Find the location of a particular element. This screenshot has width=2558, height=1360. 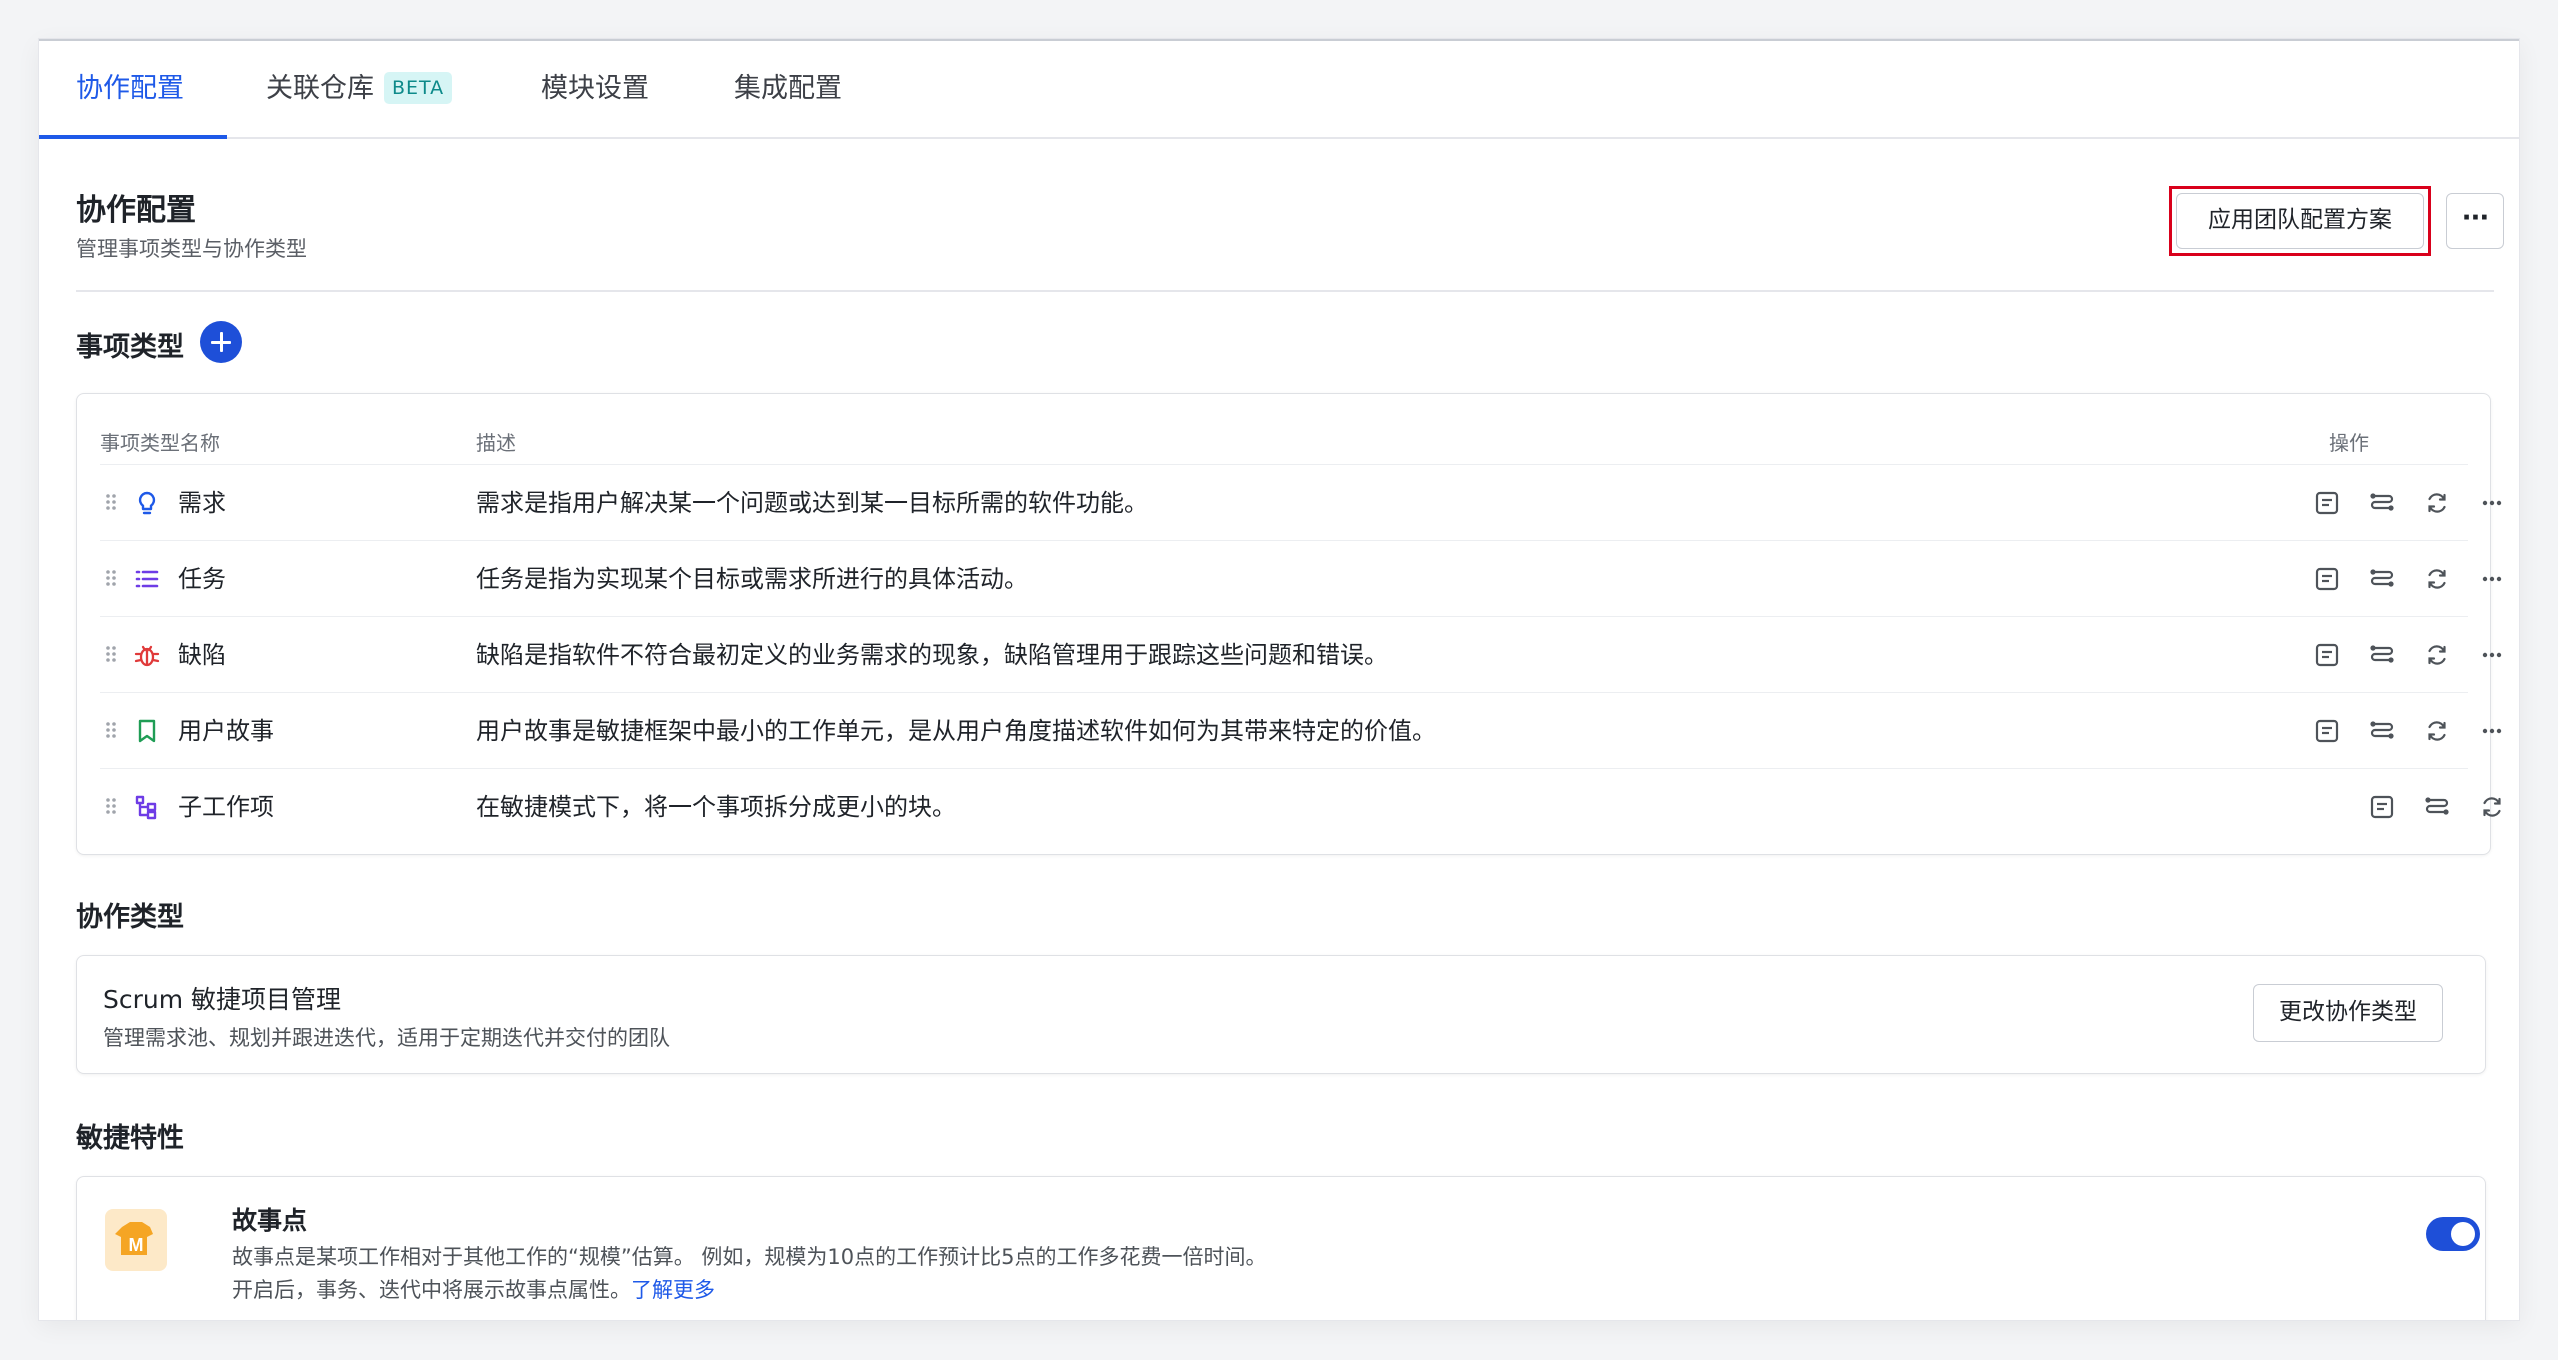

agile-features-title: 敏捷特性 is located at coordinates (130, 1138).